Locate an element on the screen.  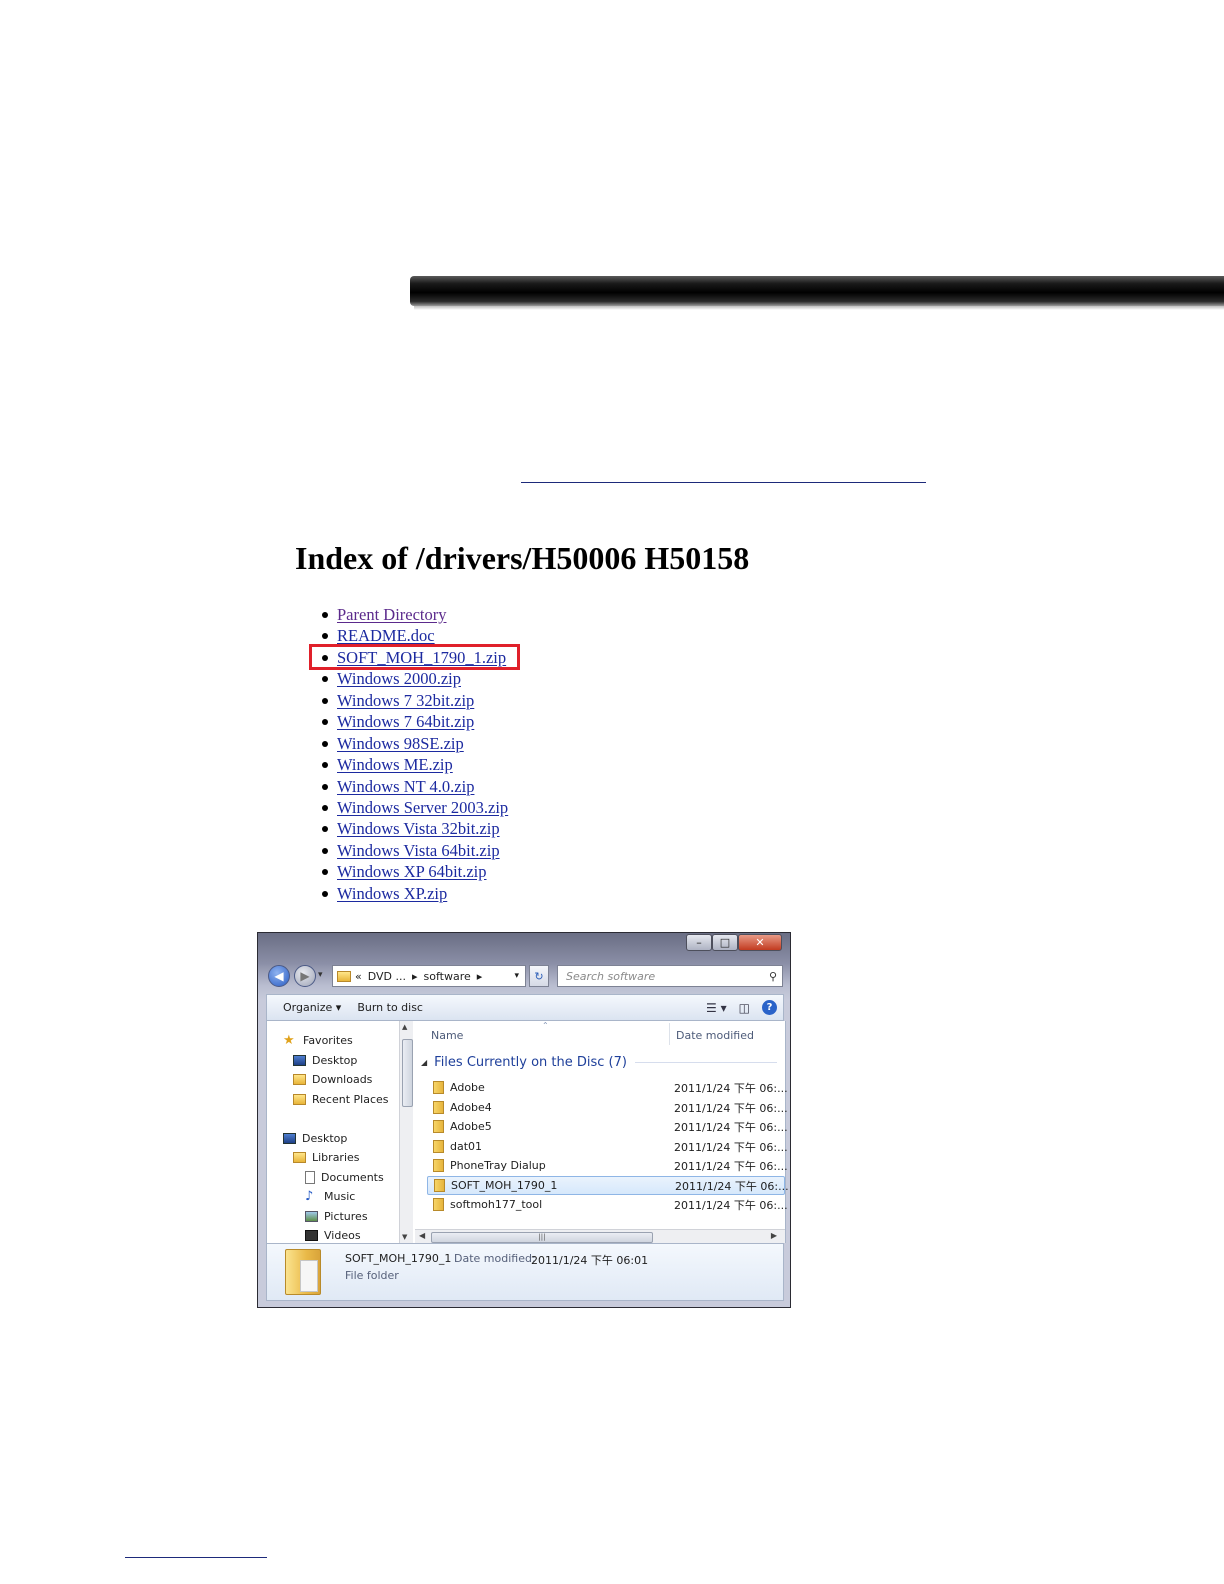
nav-label: Music is located at coordinates (340, 1196).